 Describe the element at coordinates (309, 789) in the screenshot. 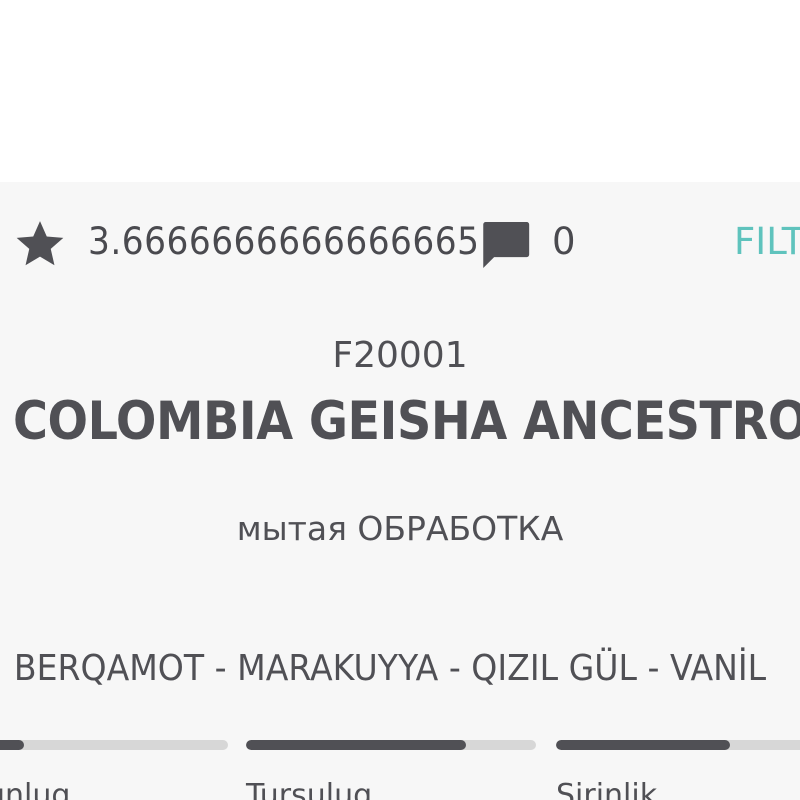

I see `attribute-label-2: Turşuluq` at that location.